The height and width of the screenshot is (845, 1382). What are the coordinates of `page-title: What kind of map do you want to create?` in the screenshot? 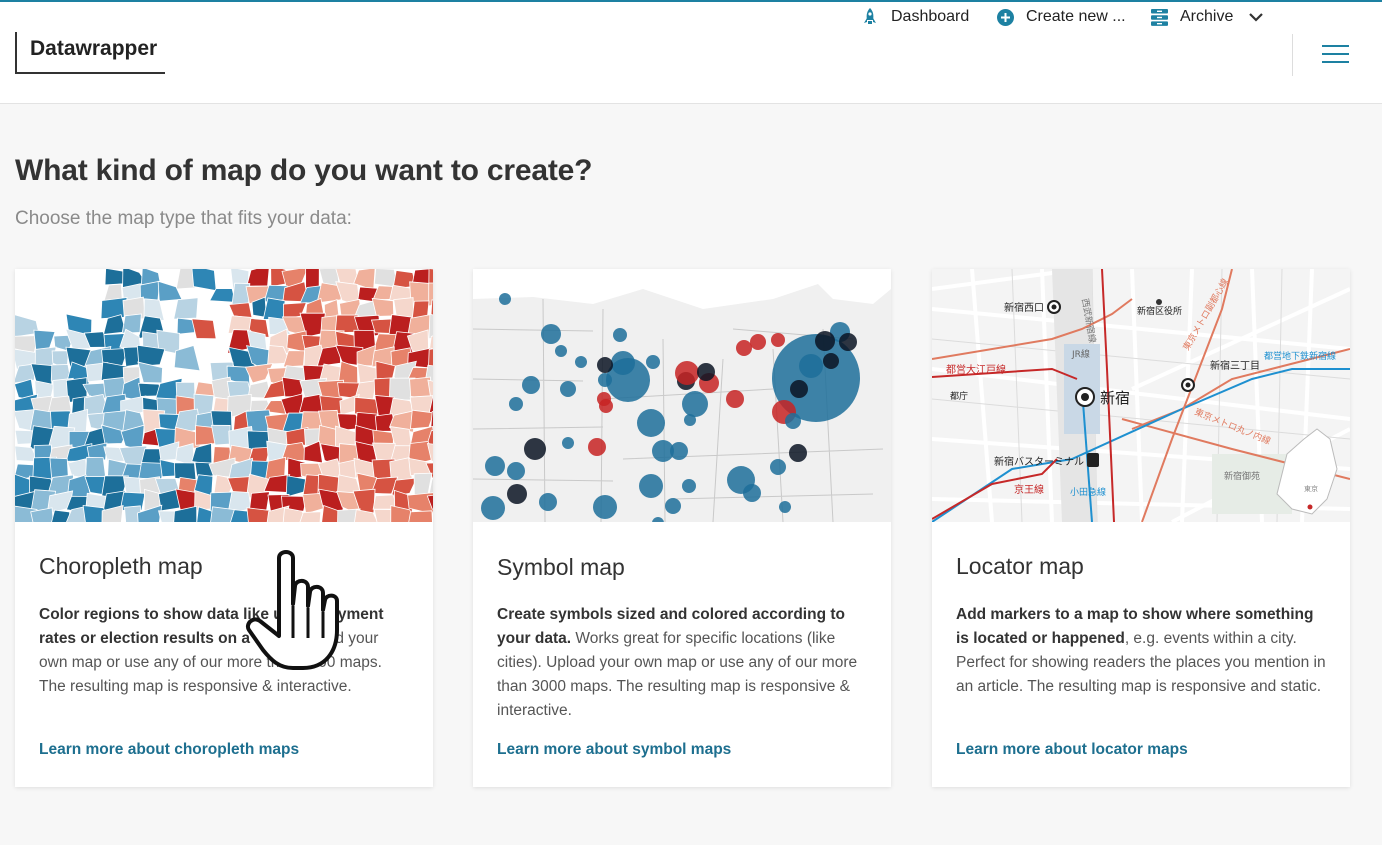 It's located at (304, 170).